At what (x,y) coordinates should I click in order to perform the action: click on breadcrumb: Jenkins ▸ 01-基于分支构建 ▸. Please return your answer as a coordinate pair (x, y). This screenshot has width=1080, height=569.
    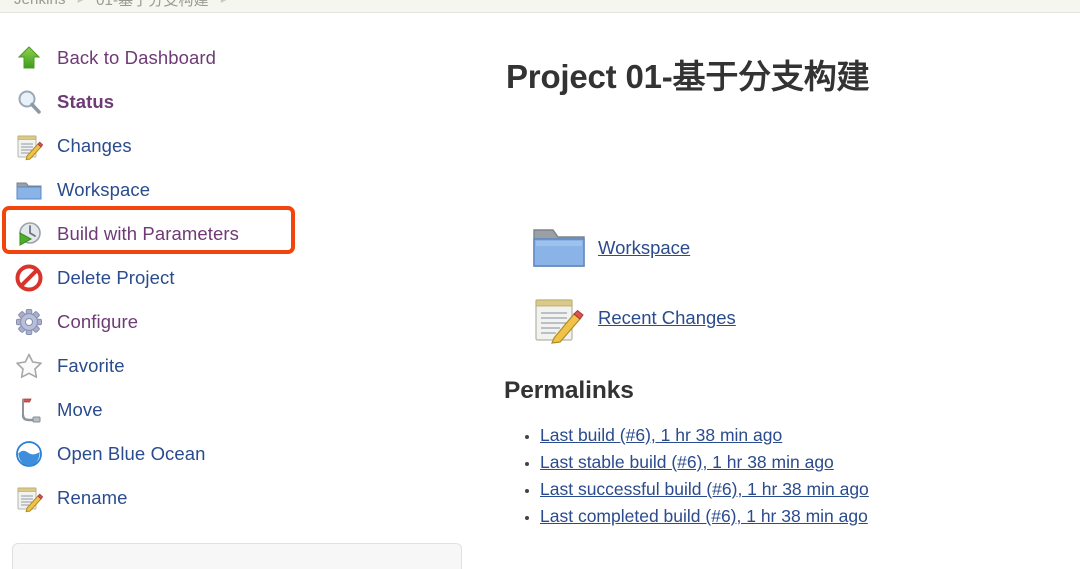
    Looking at the image, I should click on (540, 6).